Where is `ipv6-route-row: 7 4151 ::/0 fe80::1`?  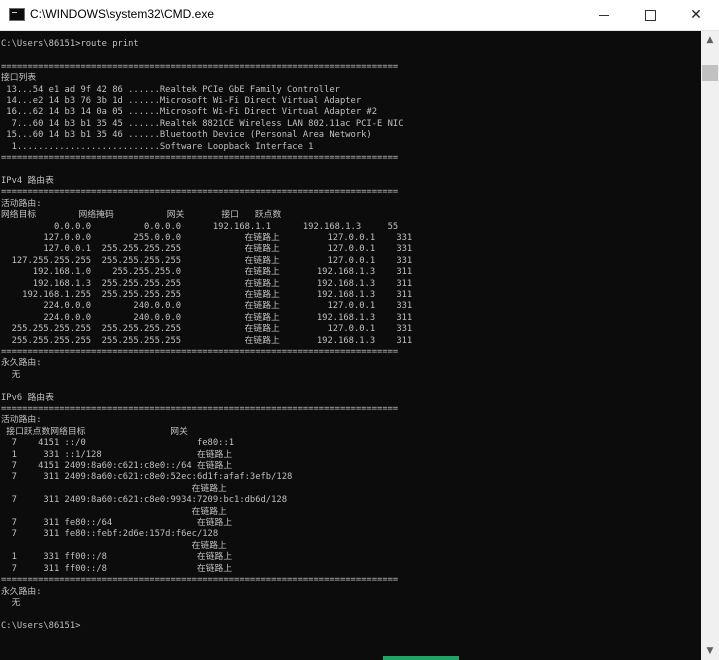
ipv6-route-row: 7 4151 ::/0 fe80::1 is located at coordinates (118, 443).